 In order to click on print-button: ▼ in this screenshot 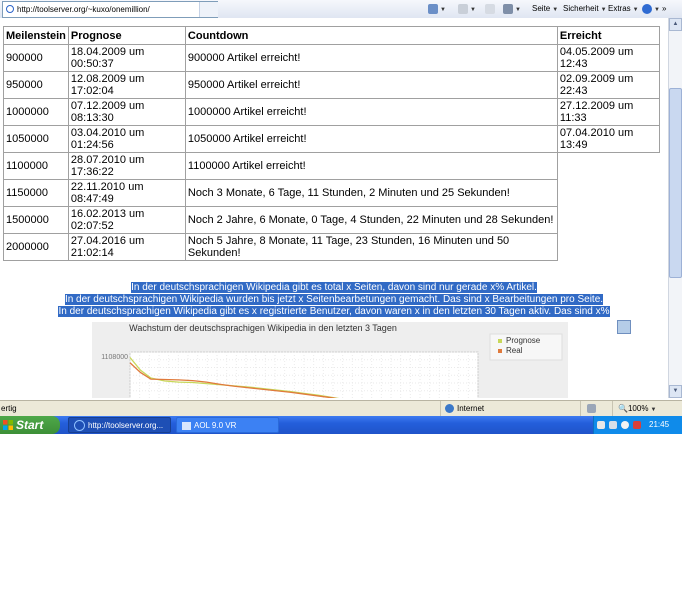, I will do `click(512, 8)`.